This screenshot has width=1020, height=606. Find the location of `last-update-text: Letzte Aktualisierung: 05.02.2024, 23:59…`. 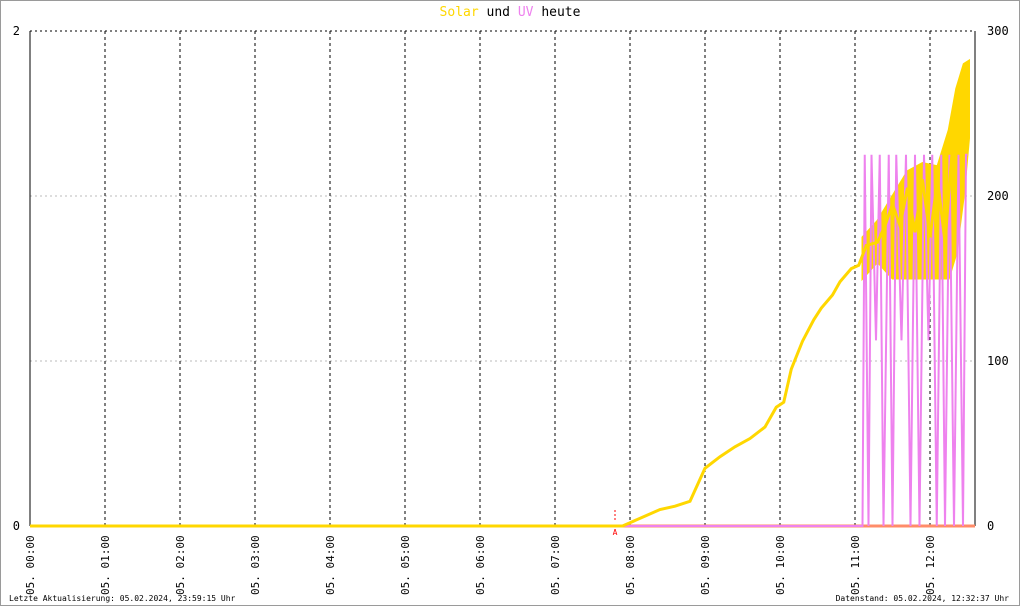

last-update-text: Letzte Aktualisierung: 05.02.2024, 23:59… is located at coordinates (122, 598).